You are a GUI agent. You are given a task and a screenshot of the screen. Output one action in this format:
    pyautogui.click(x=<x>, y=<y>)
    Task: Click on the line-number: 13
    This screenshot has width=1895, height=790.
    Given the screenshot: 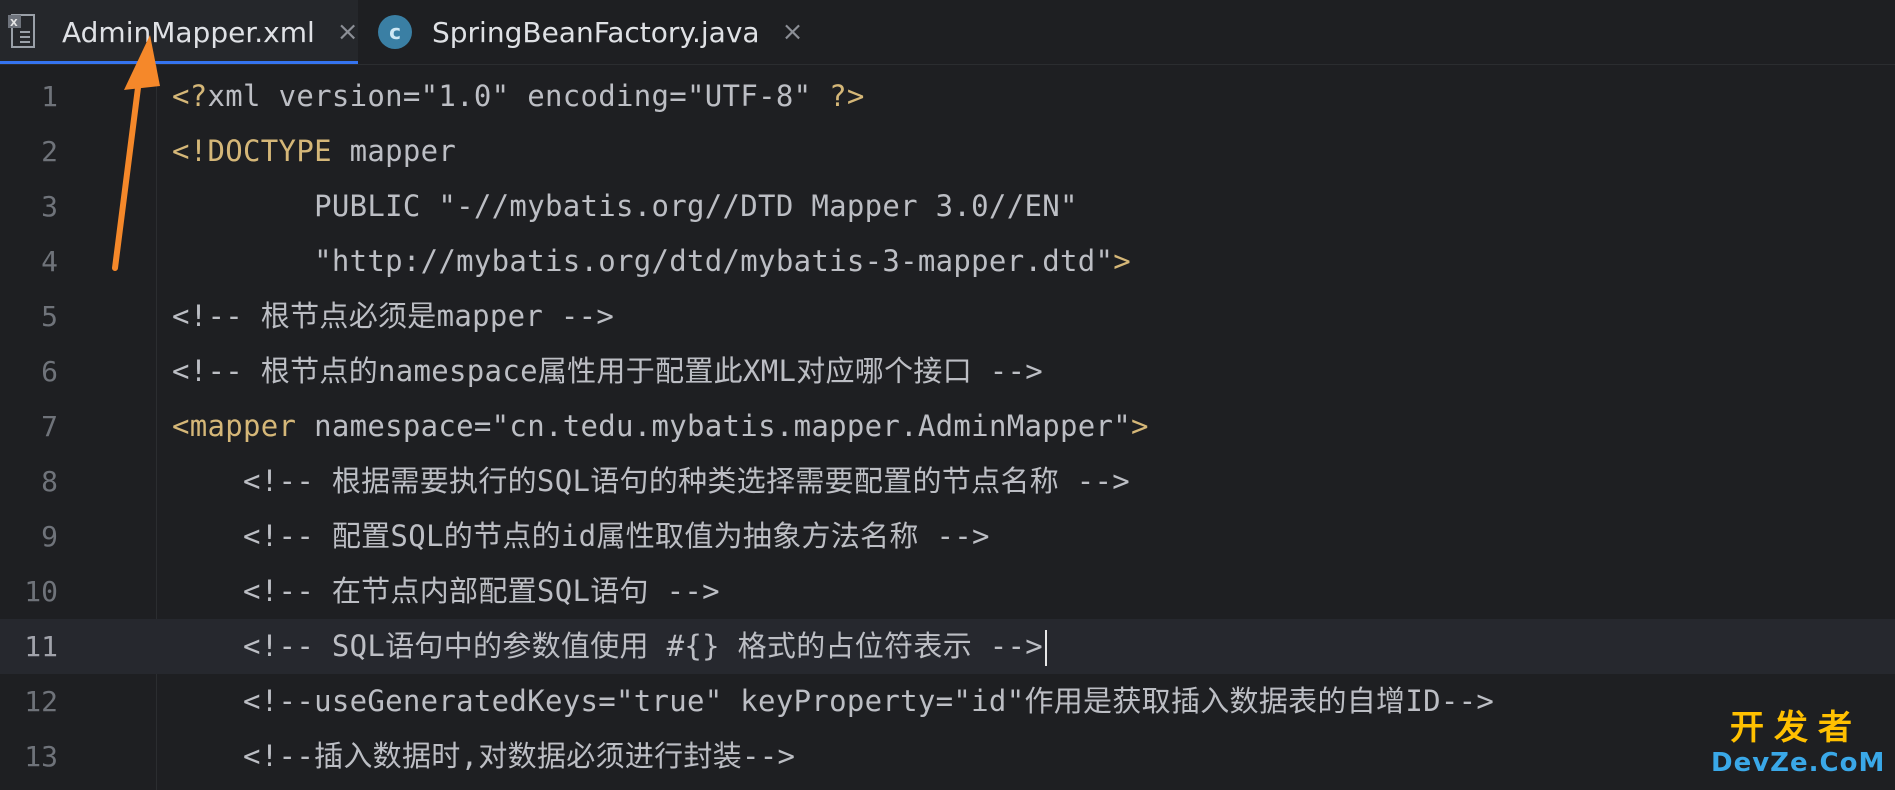 What is the action you would take?
    pyautogui.click(x=41, y=756)
    